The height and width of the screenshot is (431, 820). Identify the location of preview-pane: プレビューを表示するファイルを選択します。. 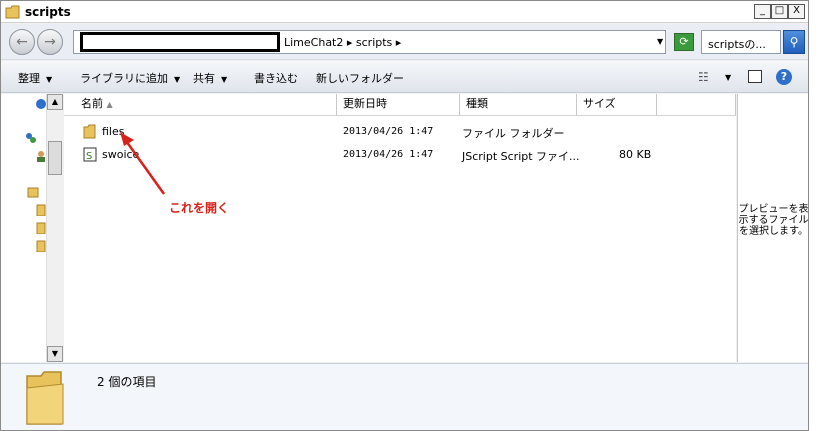
(772, 228).